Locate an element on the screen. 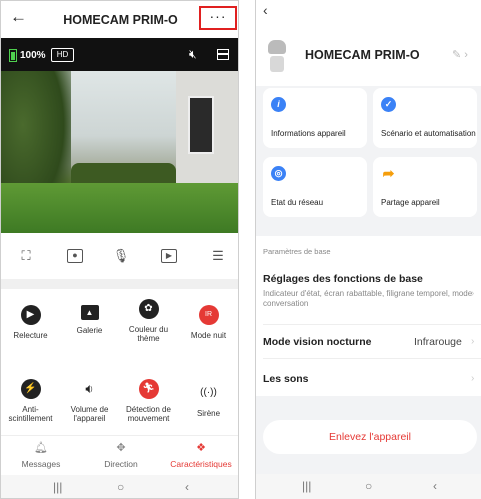 The image size is (481, 499). section-label: Paramètres de base is located at coordinates (297, 251).